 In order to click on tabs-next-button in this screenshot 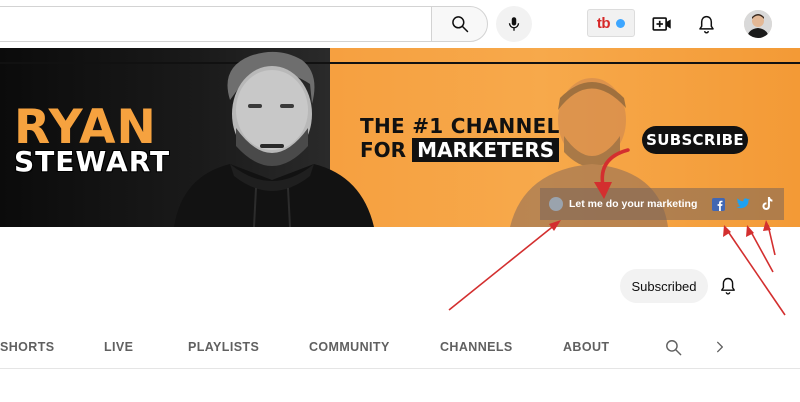, I will do `click(720, 347)`.